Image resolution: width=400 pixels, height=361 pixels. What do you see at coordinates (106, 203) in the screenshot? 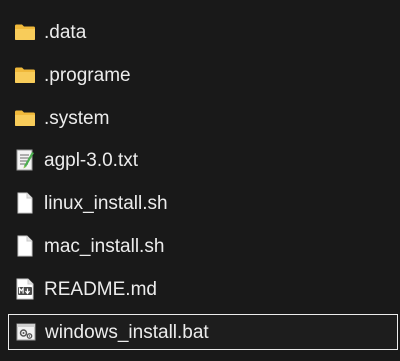
I see `file-name: linux_install.sh` at bounding box center [106, 203].